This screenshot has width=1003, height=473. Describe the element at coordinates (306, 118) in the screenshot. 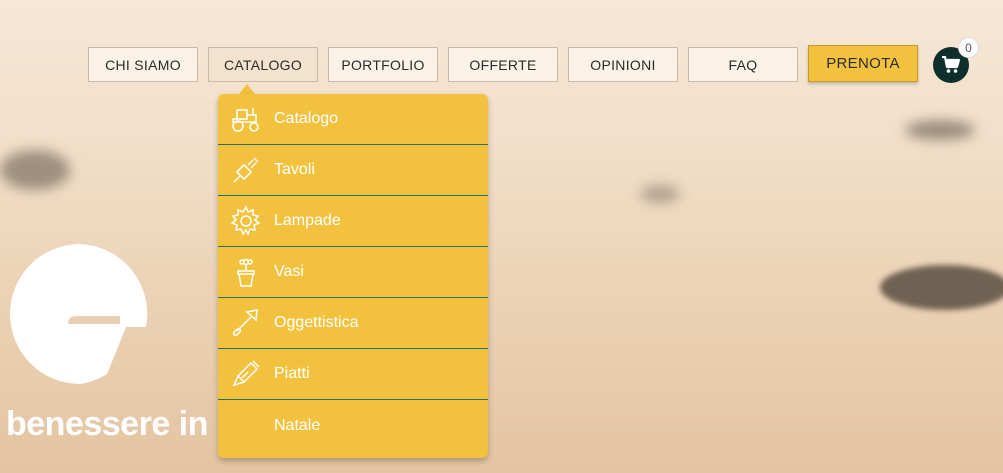

I see `dropdown-item-label: Catalogo` at that location.